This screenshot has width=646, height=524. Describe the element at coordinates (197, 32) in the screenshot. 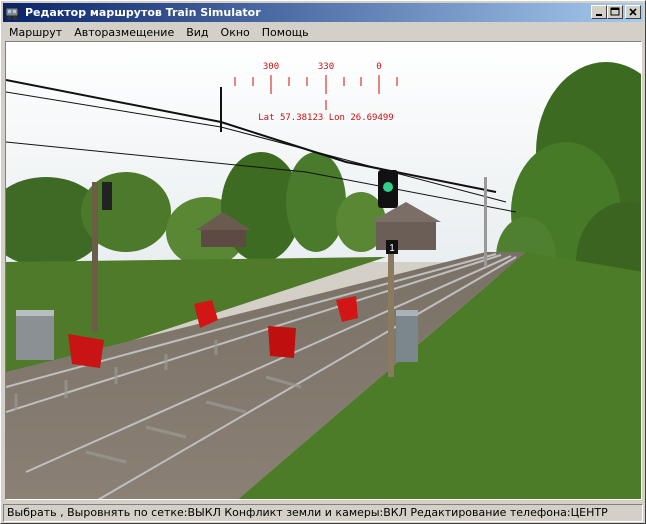

I see `menu-view: Вид` at that location.